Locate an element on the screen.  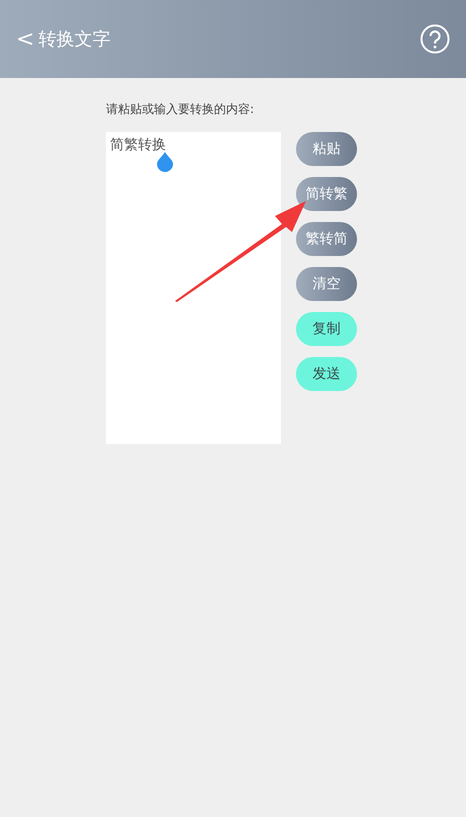
action-button: 粘贴 is located at coordinates (326, 149).